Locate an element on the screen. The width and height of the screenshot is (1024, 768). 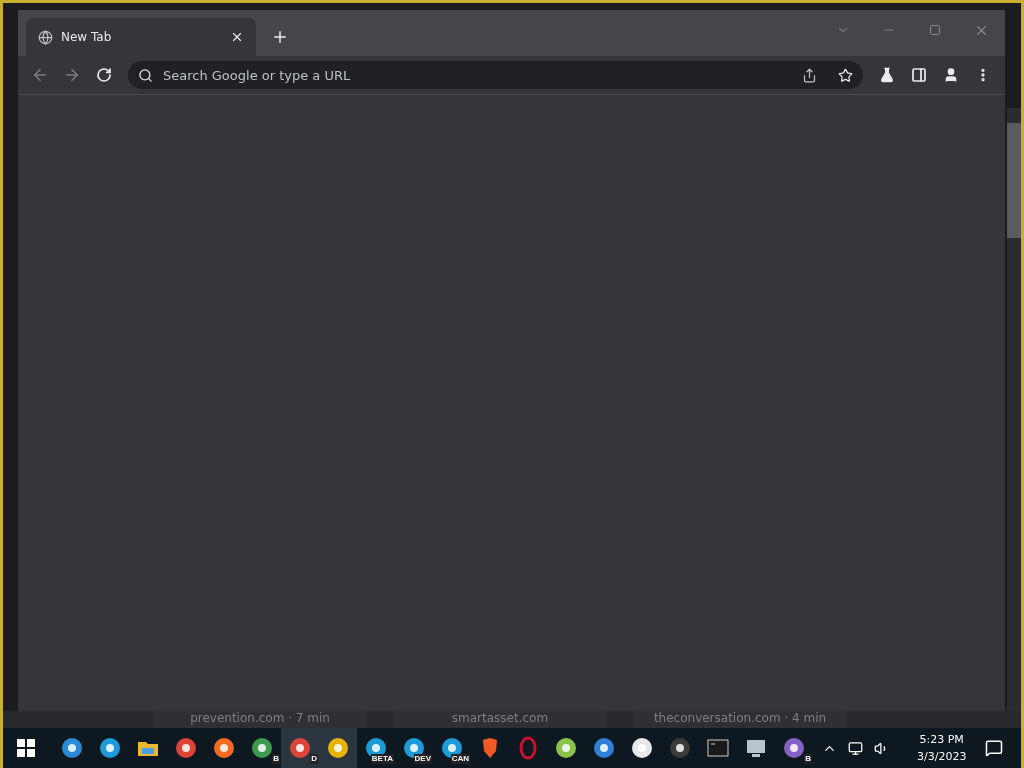
arrow-right-icon is located at coordinates (72, 75).